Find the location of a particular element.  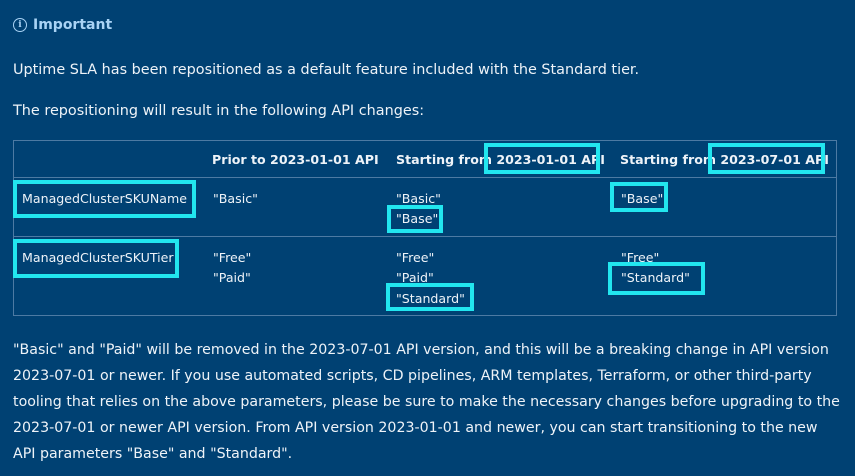

callout-title: i Important is located at coordinates (62, 25).